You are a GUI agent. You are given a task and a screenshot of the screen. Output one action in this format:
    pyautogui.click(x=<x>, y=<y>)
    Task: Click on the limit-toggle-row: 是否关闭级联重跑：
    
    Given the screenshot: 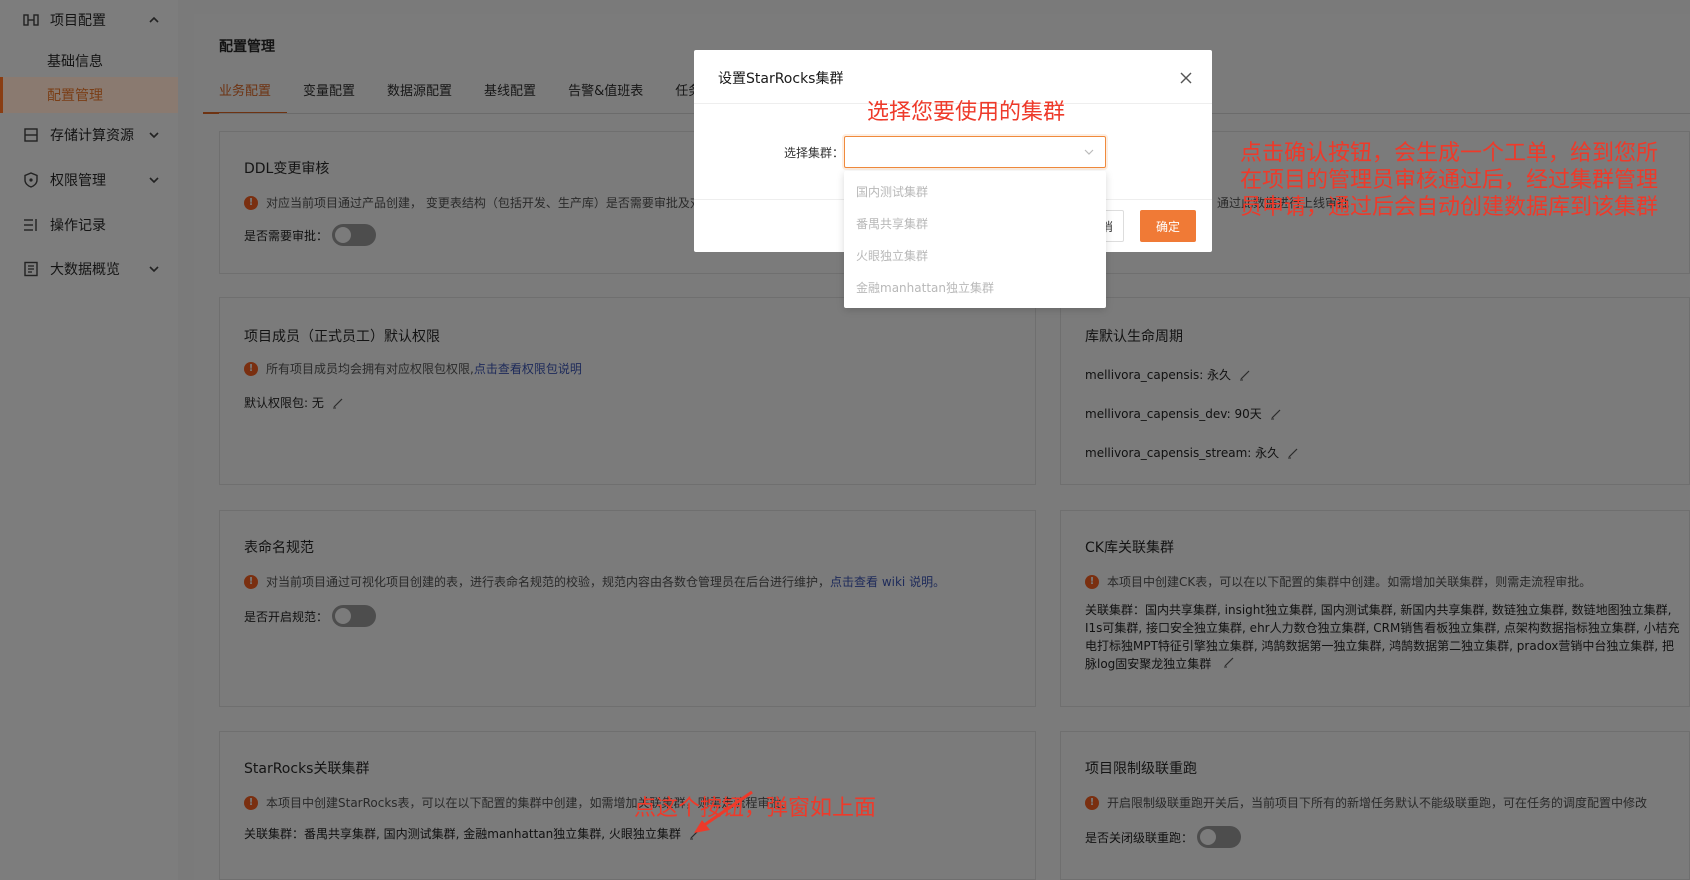 What is the action you would take?
    pyautogui.click(x=1163, y=837)
    